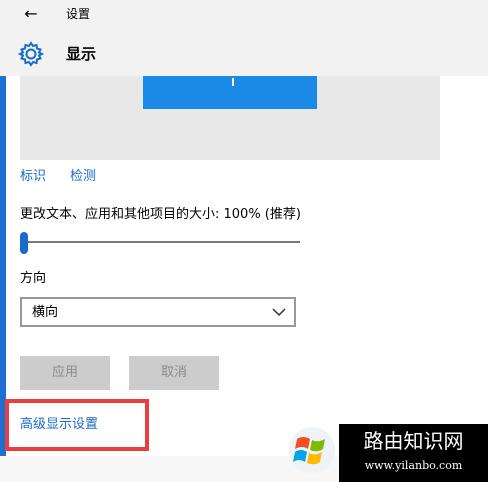  I want to click on monitor-1-tile, so click(230, 92).